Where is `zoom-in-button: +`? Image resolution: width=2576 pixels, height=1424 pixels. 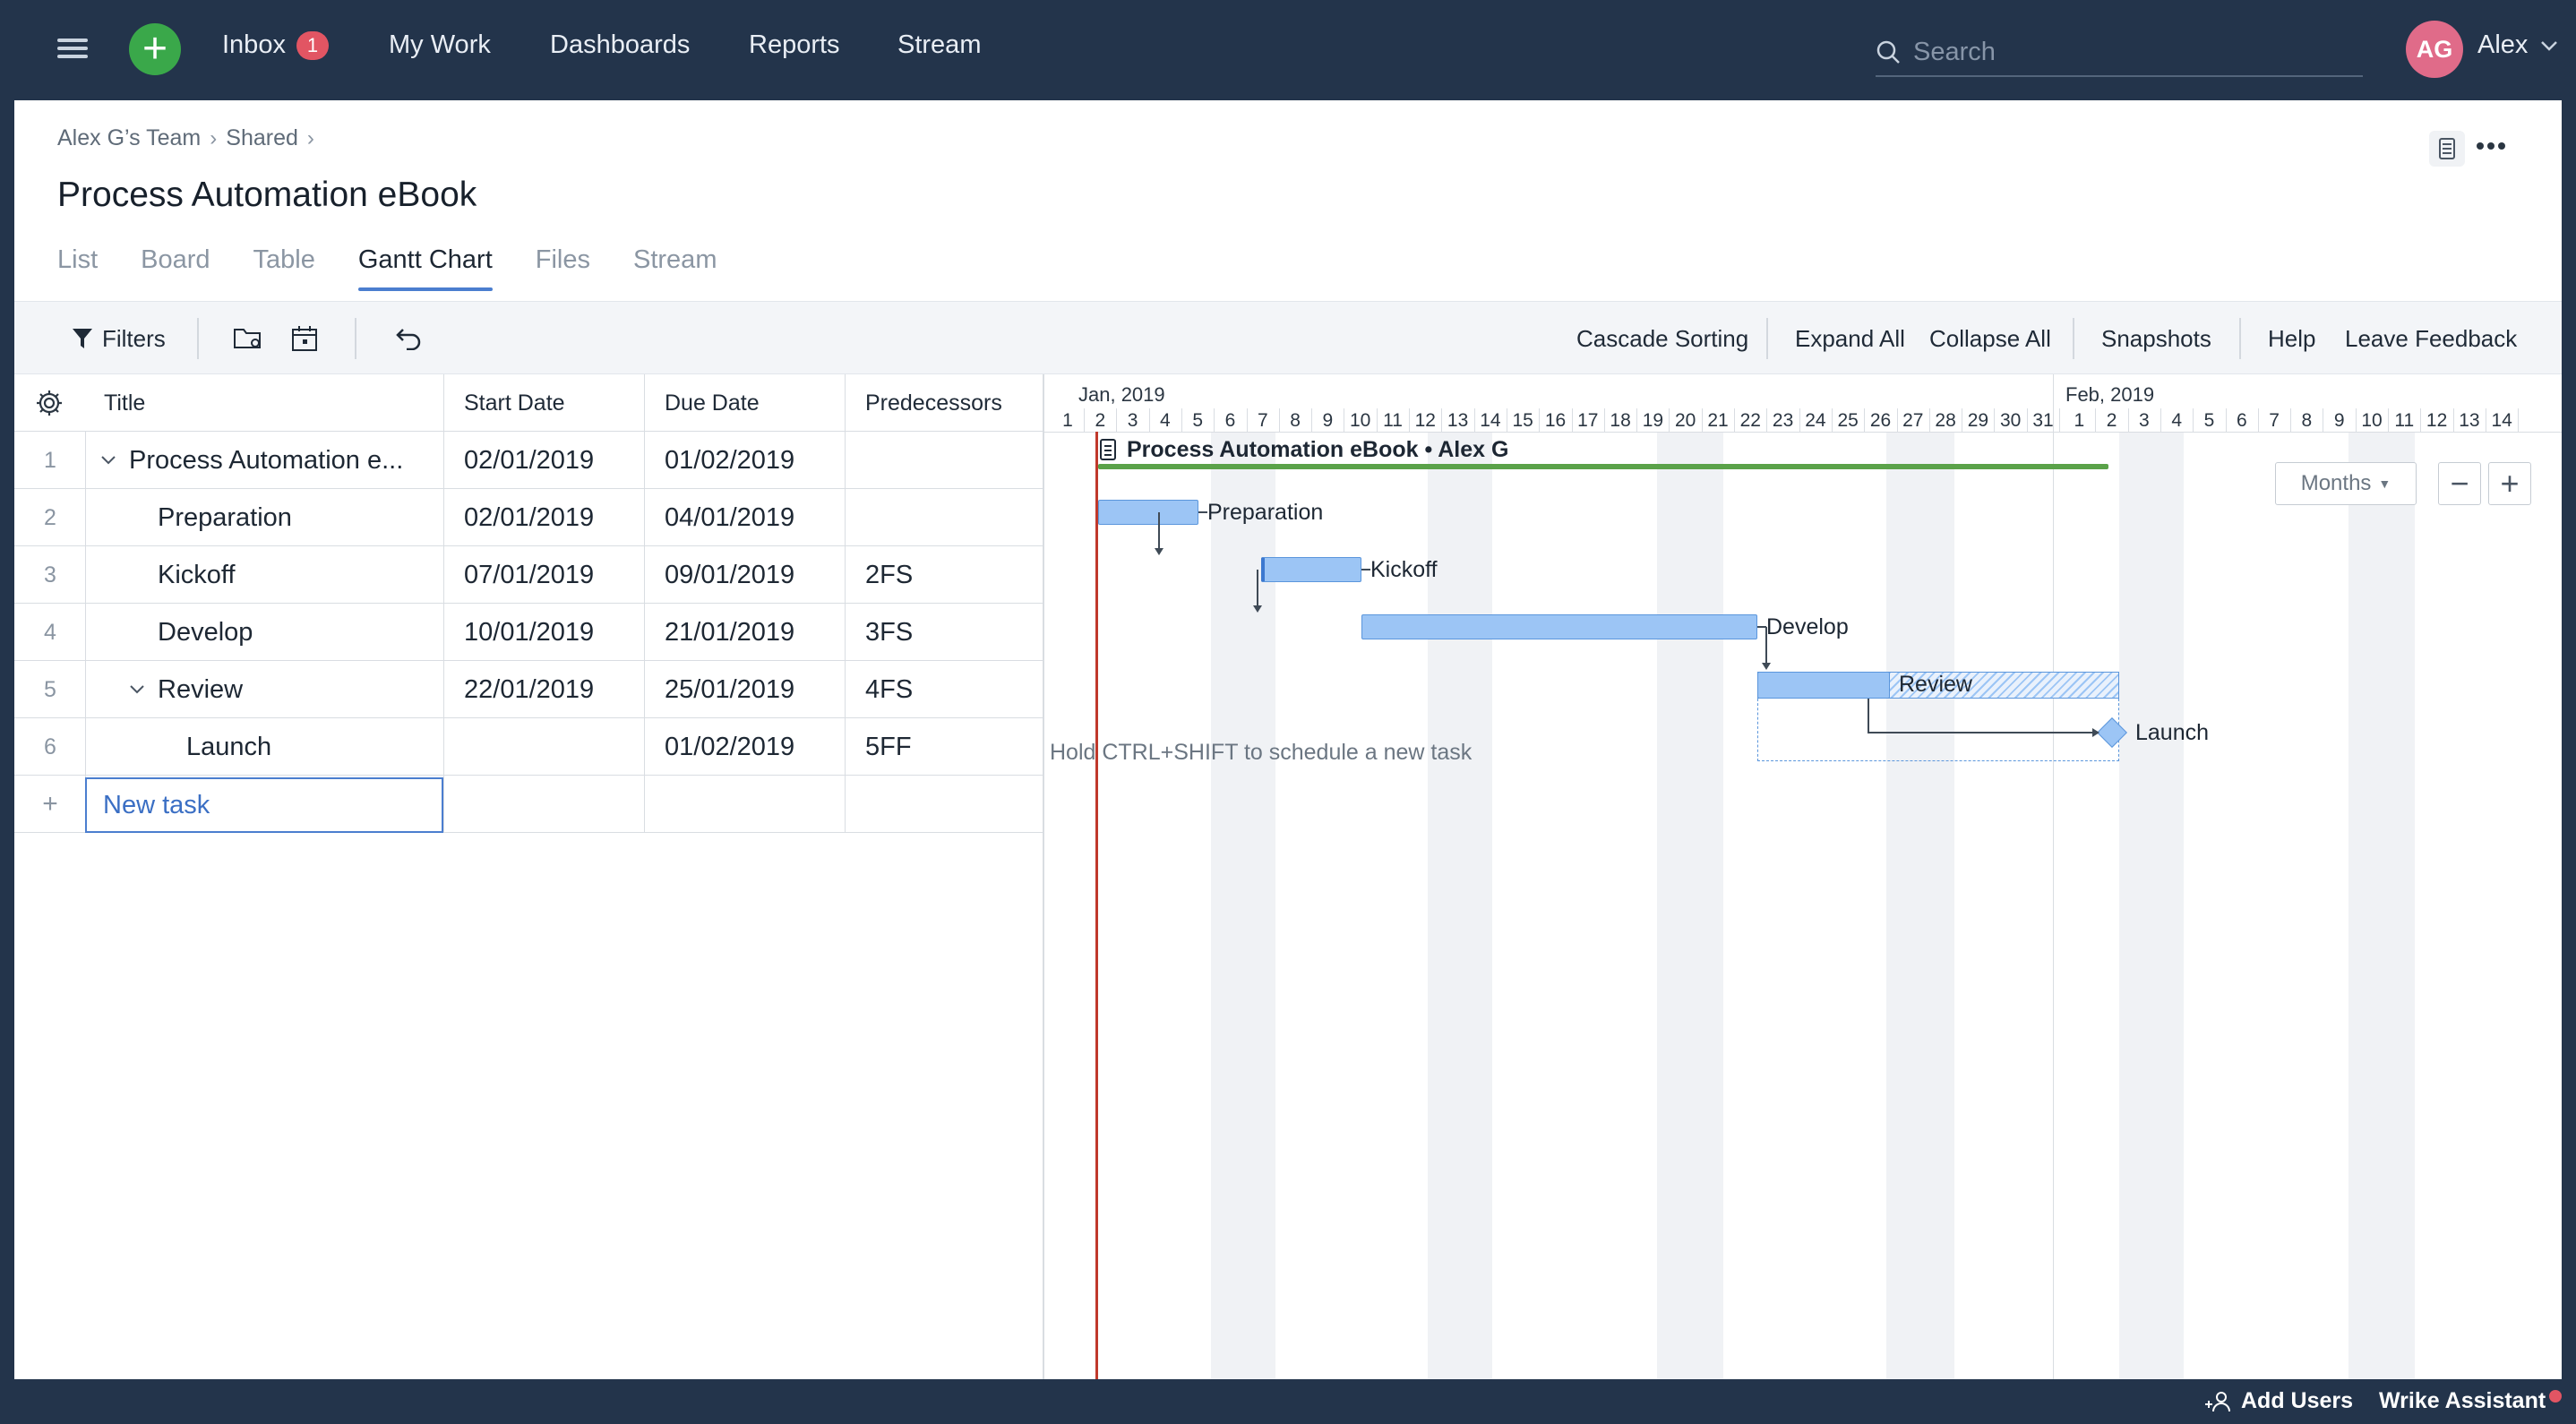 zoom-in-button: + is located at coordinates (2509, 484).